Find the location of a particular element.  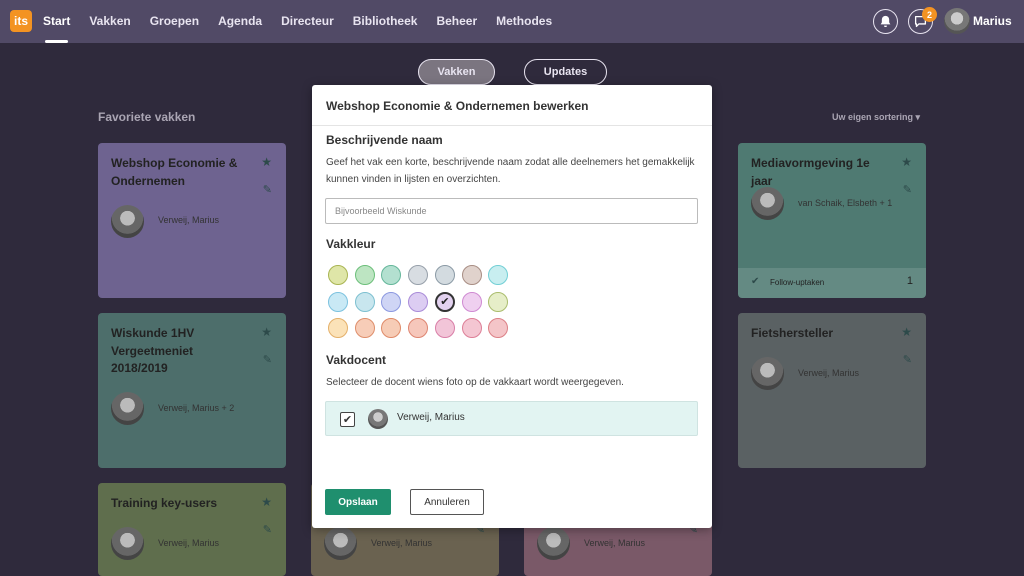

card-teacher: Verweij, Marius + 2 is located at coordinates (196, 408).